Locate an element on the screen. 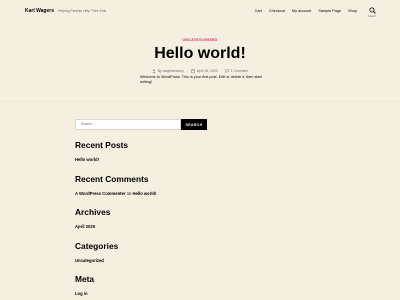  search-toggle-label: Search is located at coordinates (372, 16).